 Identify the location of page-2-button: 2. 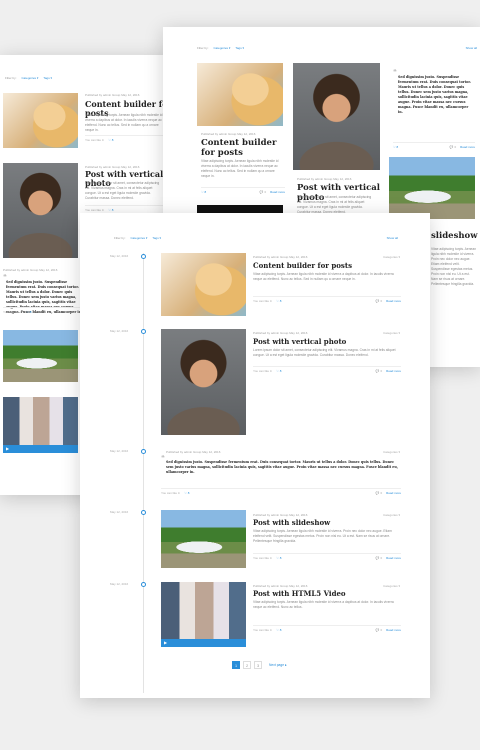
(247, 665).